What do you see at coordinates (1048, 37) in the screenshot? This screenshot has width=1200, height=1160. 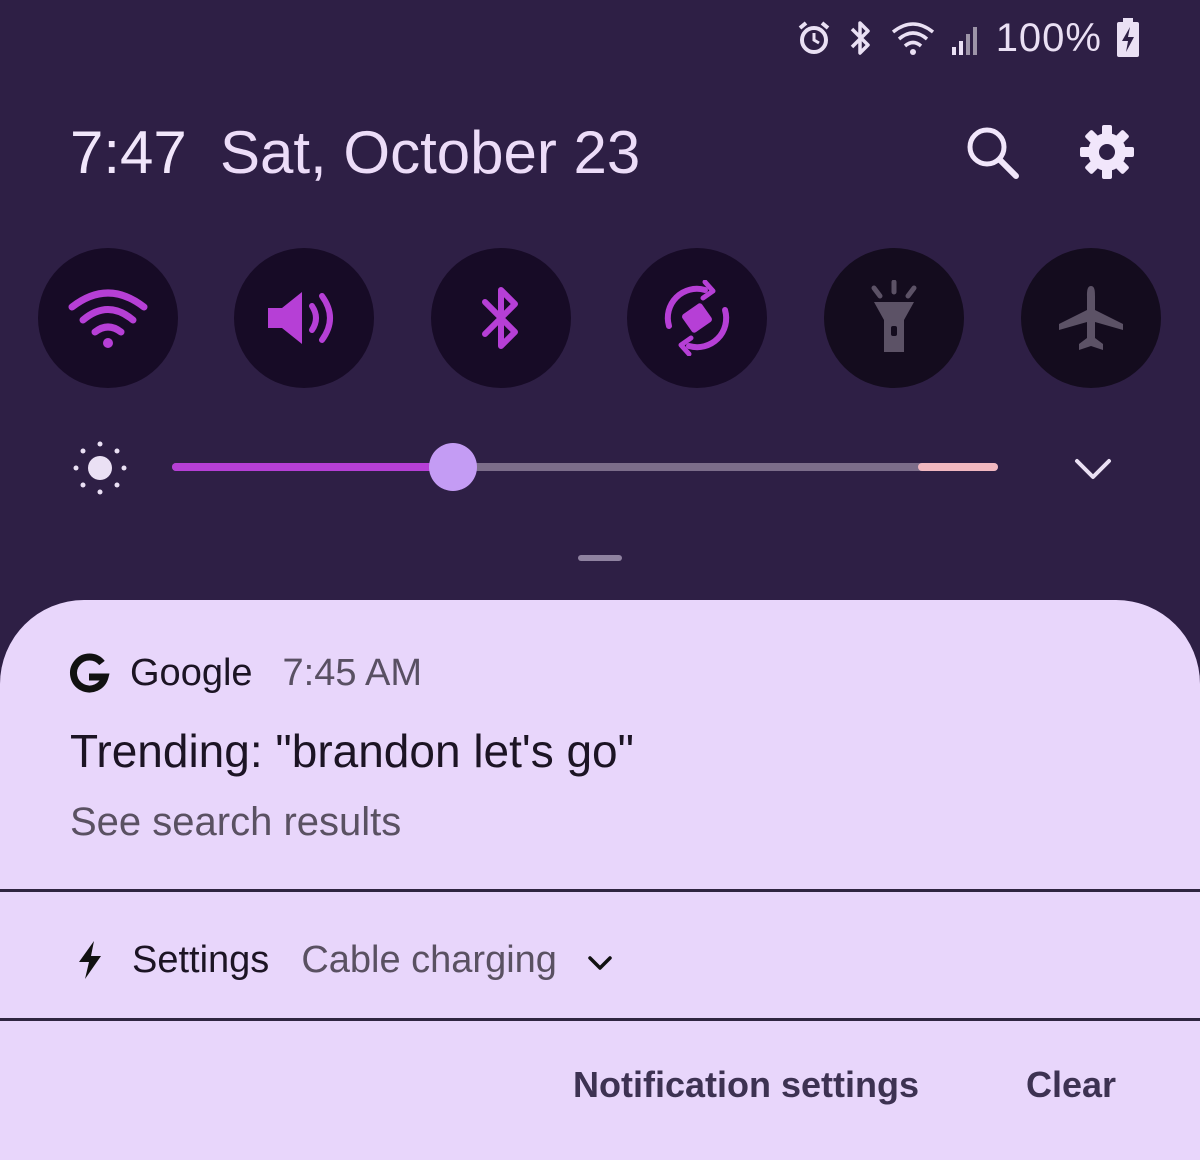 I see `battery-percentage: 100%` at bounding box center [1048, 37].